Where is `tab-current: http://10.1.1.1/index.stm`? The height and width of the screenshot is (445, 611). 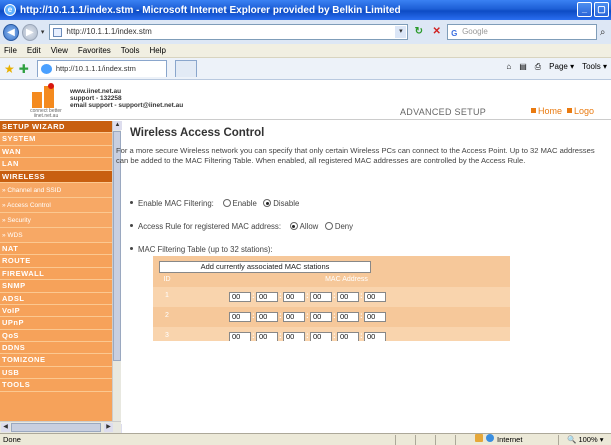
tab-current: http://10.1.1.1/index.stm is located at coordinates (101, 68).